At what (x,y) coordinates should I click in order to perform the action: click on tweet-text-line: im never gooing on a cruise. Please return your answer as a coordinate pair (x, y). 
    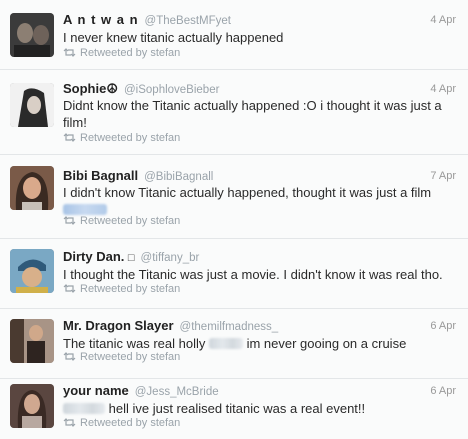
    Looking at the image, I should click on (326, 343).